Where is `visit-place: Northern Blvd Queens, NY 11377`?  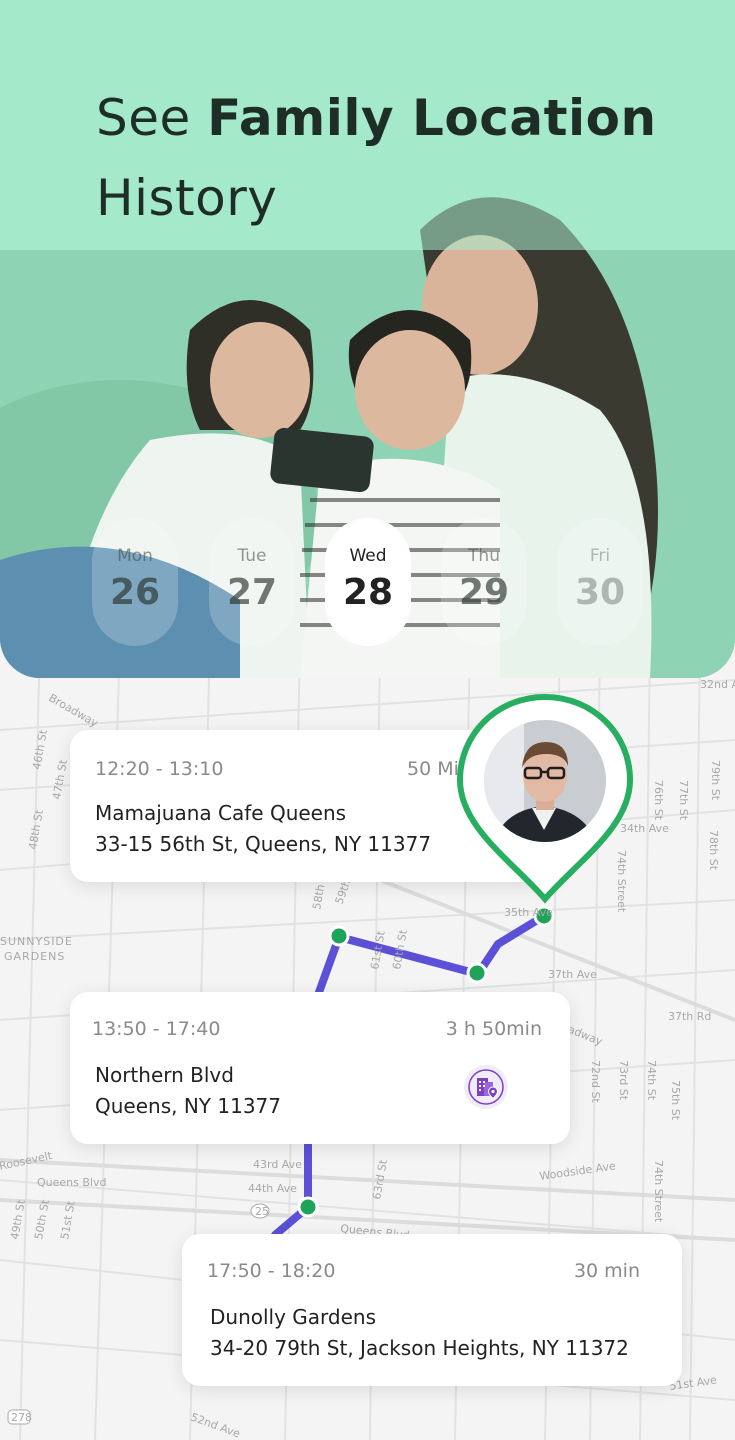 visit-place: Northern Blvd Queens, NY 11377 is located at coordinates (188, 1091).